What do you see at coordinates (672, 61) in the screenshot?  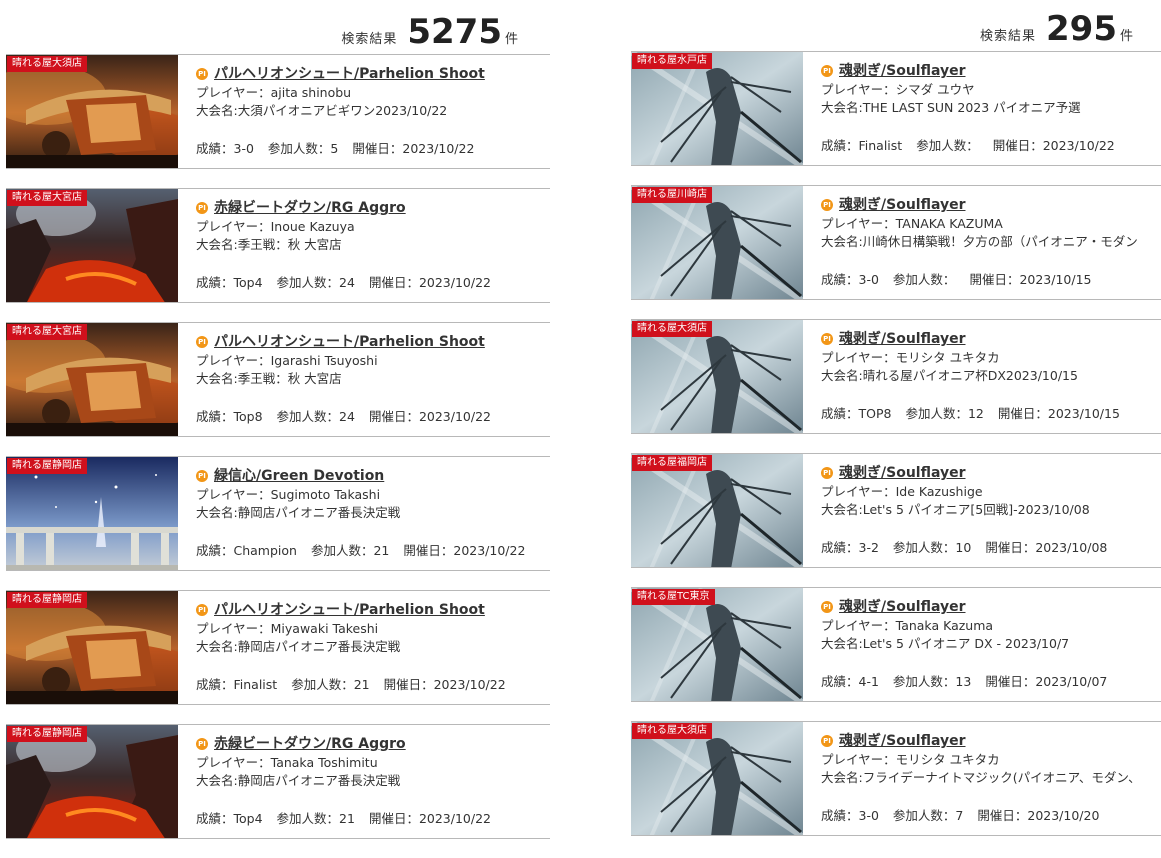 I see `shop-badge: 晴れる屋水戸店` at bounding box center [672, 61].